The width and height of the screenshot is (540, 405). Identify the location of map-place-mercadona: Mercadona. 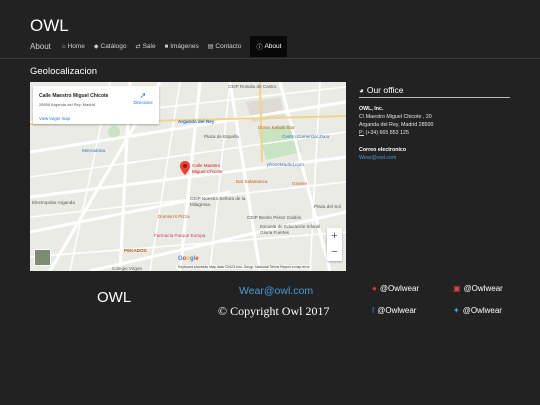
(93, 150).